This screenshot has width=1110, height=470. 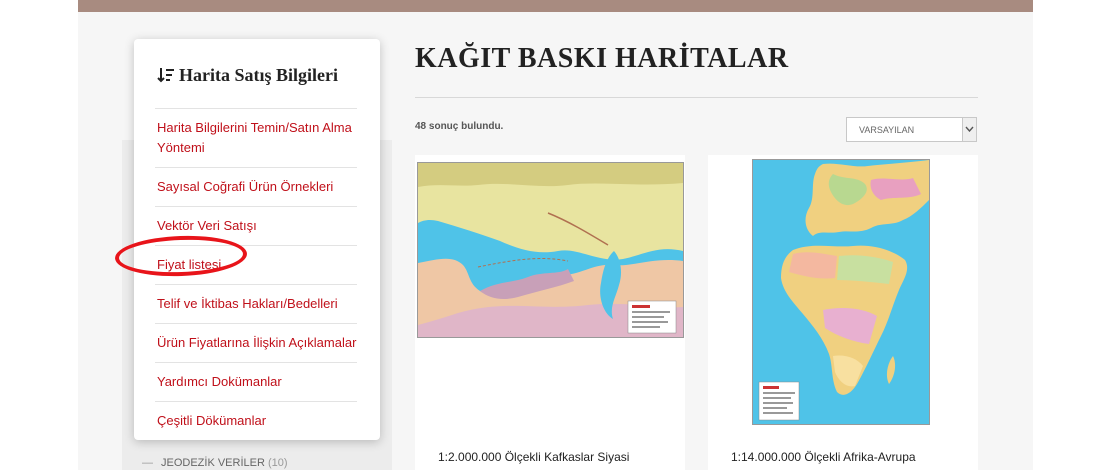 I want to click on sort-selected-value: VARSAYILAN, so click(x=887, y=130).